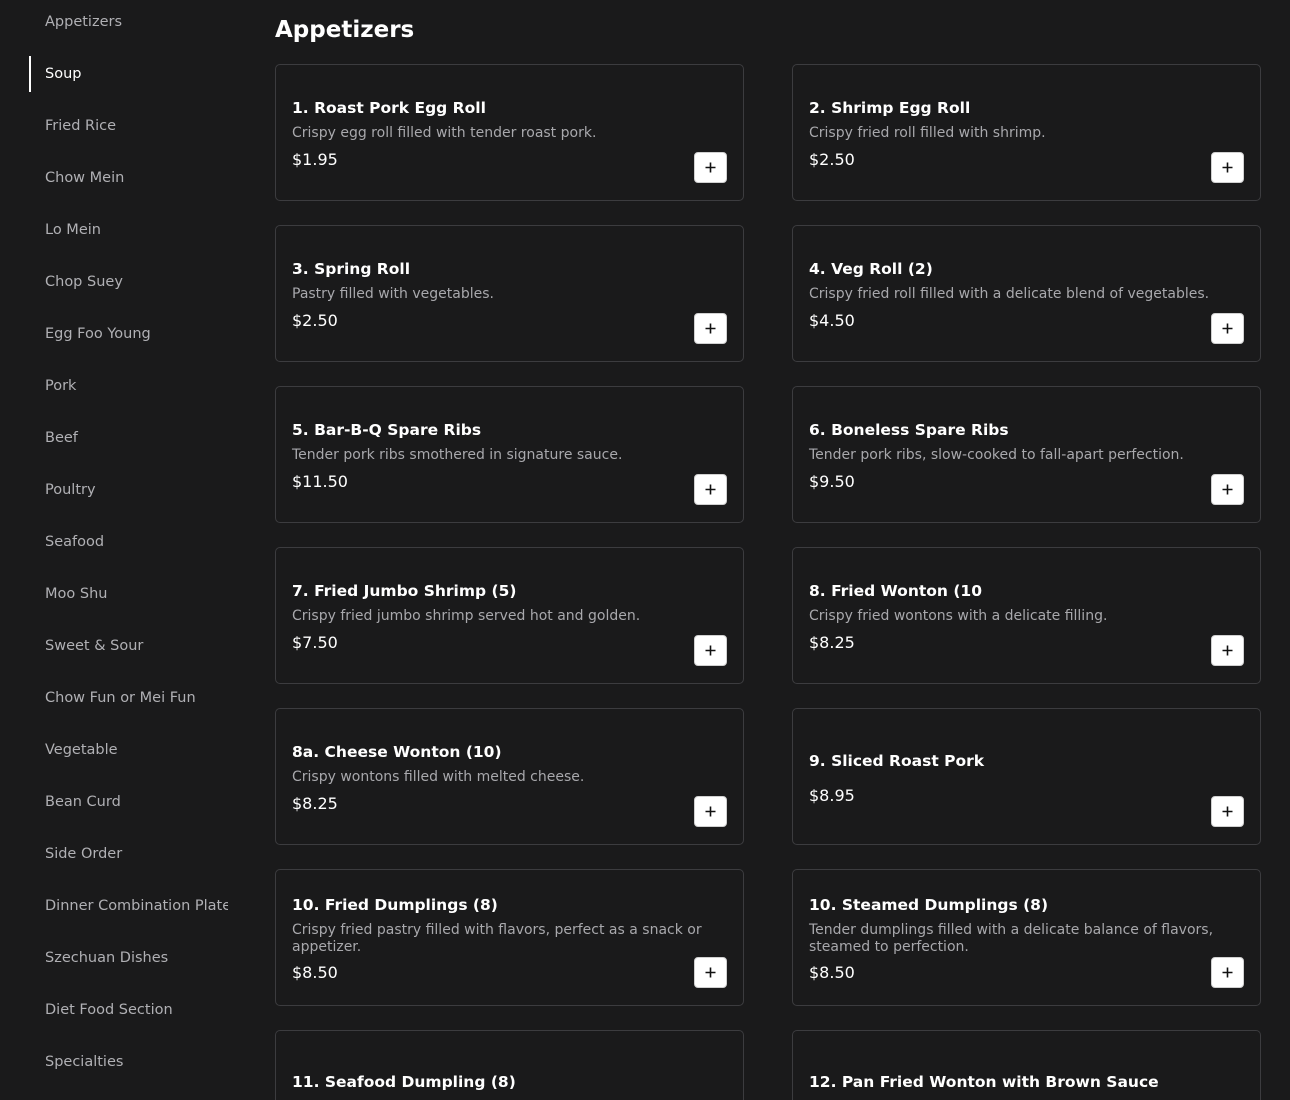  Describe the element at coordinates (128, 906) in the screenshot. I see `sidebar-item-dinner-combination-plates: Dinner Combination Plates` at that location.